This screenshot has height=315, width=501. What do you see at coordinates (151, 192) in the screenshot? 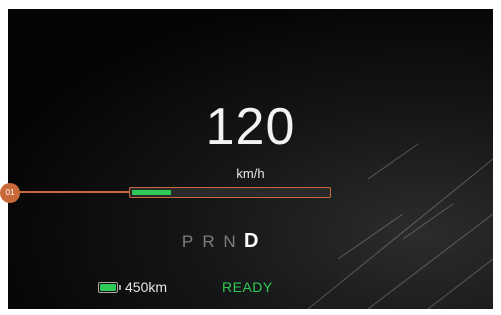
I see `power-bar-fill` at bounding box center [151, 192].